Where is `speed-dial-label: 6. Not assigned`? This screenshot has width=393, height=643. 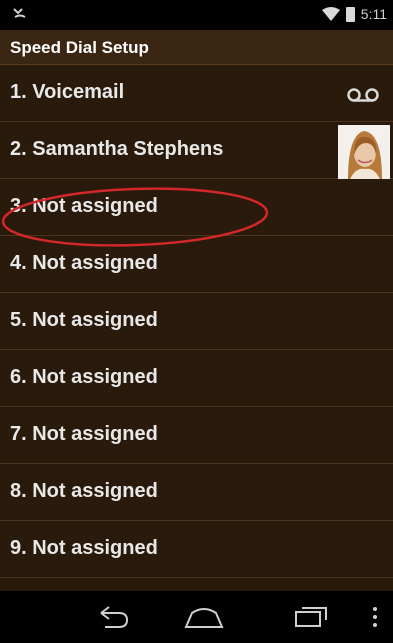 speed-dial-label: 6. Not assigned is located at coordinates (84, 377).